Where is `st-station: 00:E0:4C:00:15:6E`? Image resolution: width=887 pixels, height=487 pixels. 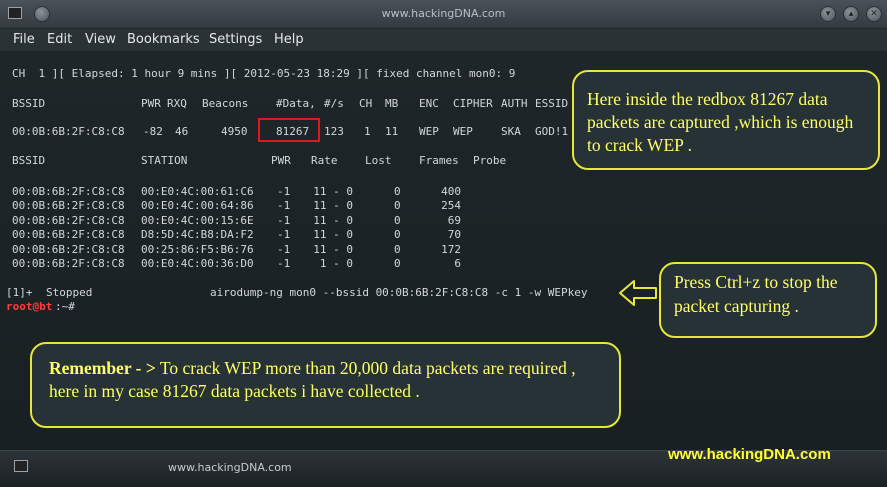
st-station: 00:E0:4C:00:15:6E is located at coordinates (197, 220).